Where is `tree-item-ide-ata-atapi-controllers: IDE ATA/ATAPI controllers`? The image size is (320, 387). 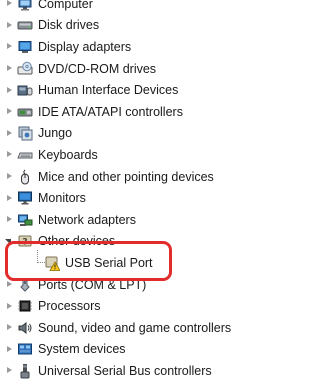 tree-item-ide-ata-atapi-controllers: IDE ATA/ATAPI controllers is located at coordinates (134, 112).